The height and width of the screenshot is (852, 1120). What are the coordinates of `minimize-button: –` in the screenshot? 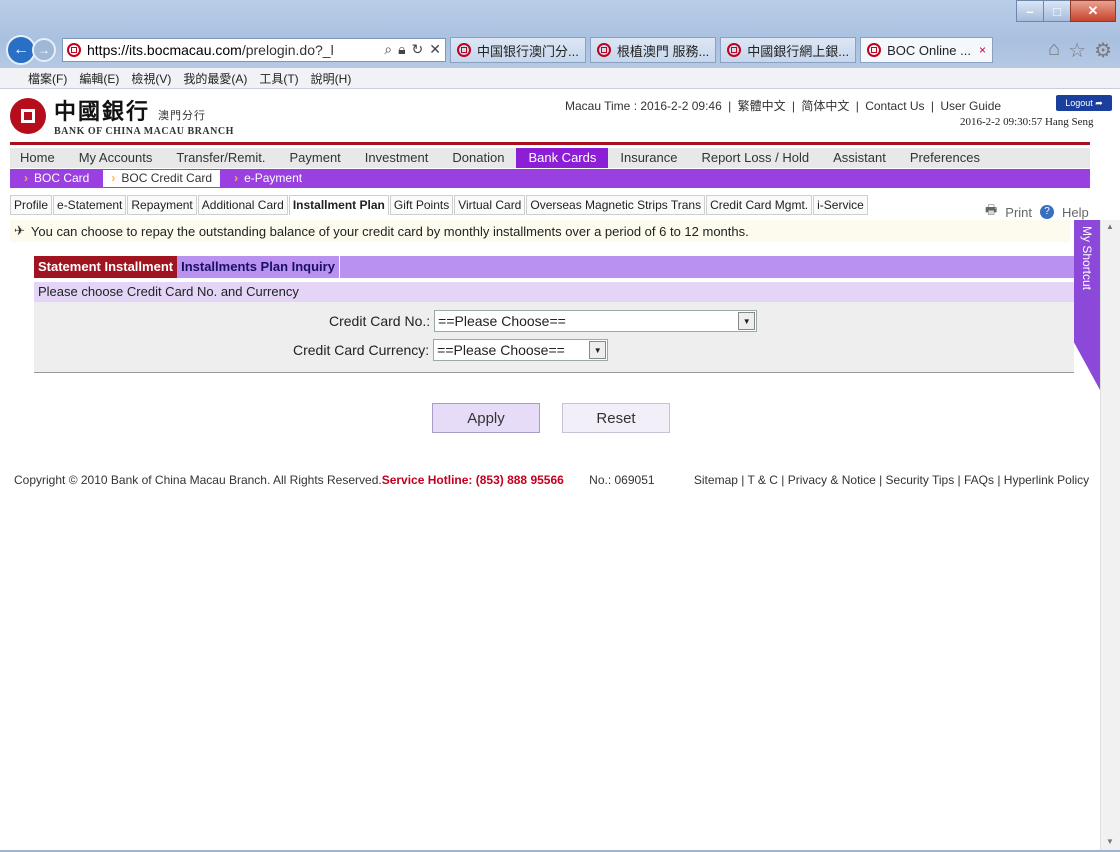 It's located at (1030, 11).